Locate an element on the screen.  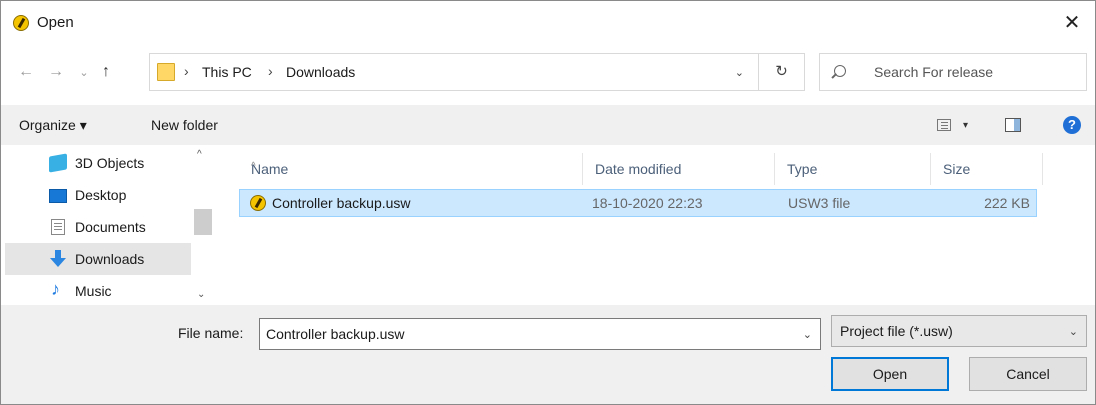
sidebar-item-music: ♪ Music is located at coordinates (98, 291).